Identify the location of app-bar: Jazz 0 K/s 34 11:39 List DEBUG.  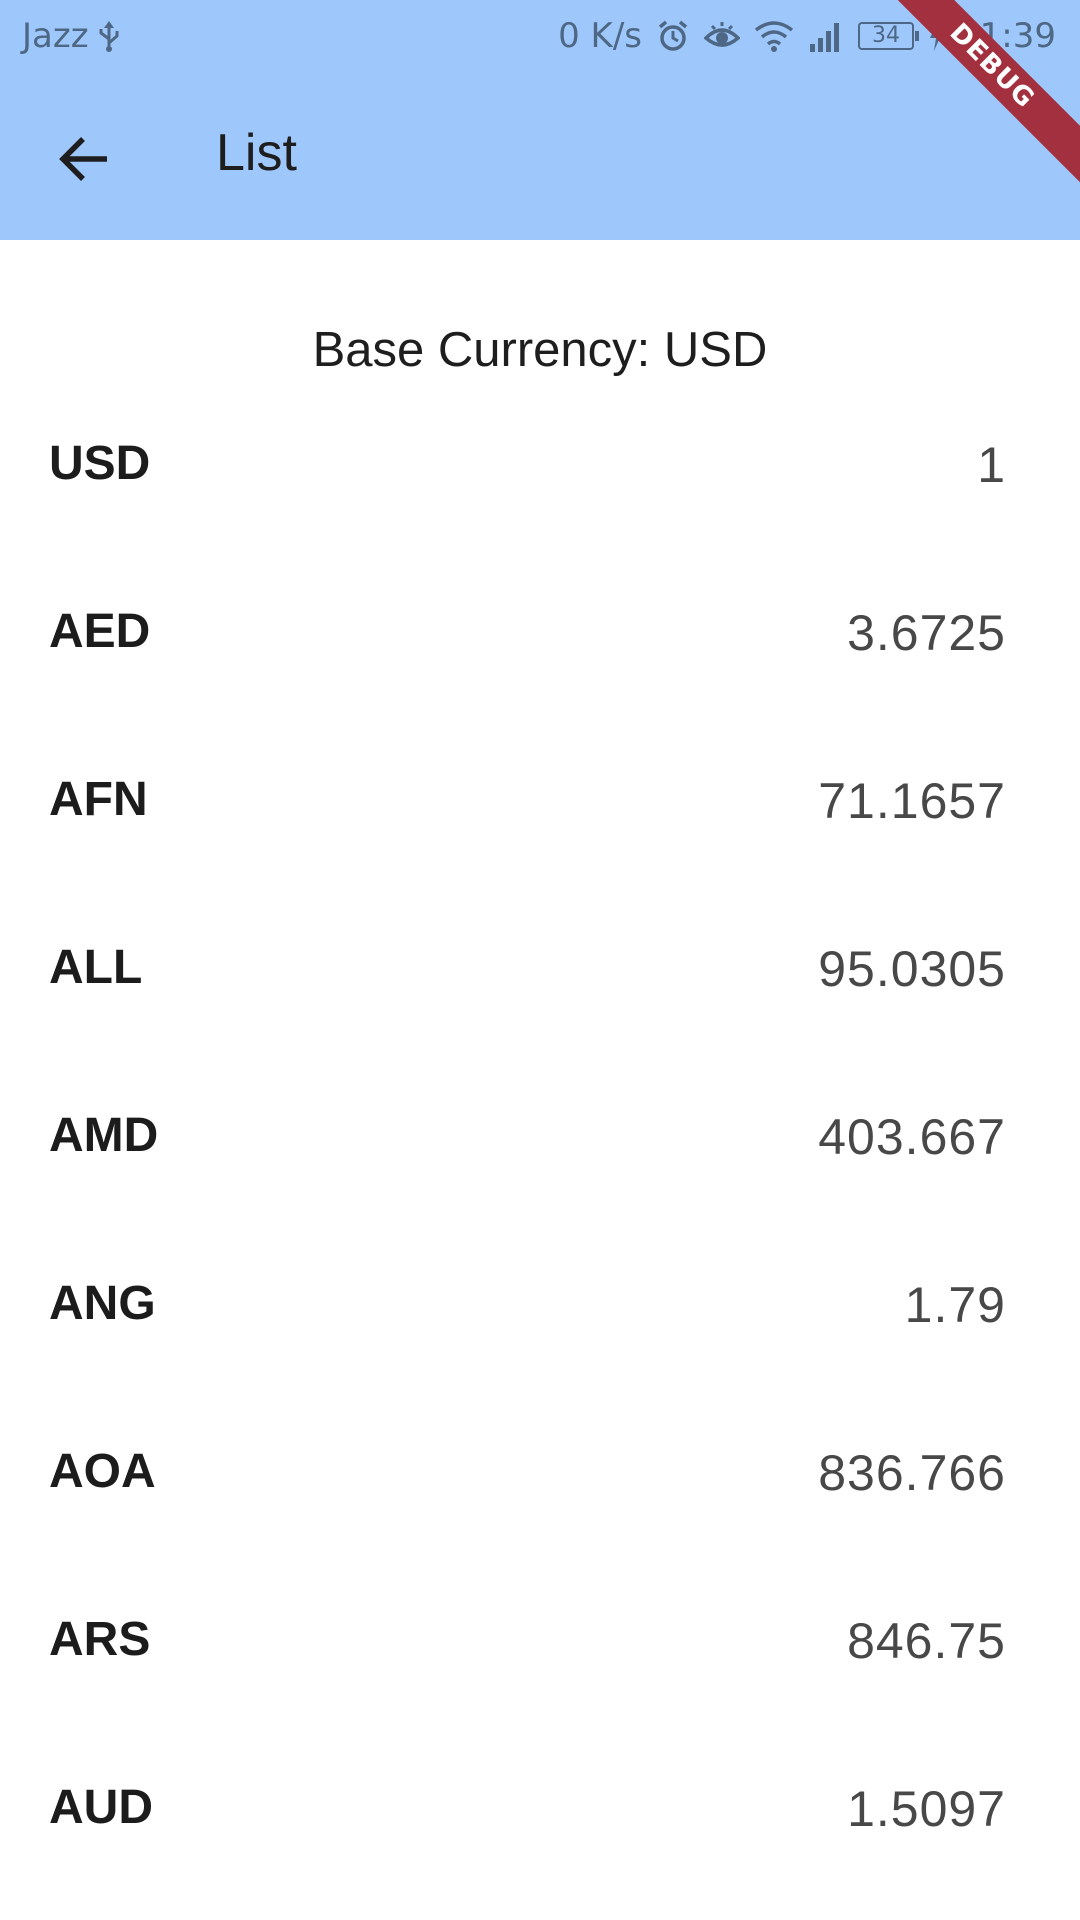
(540, 120).